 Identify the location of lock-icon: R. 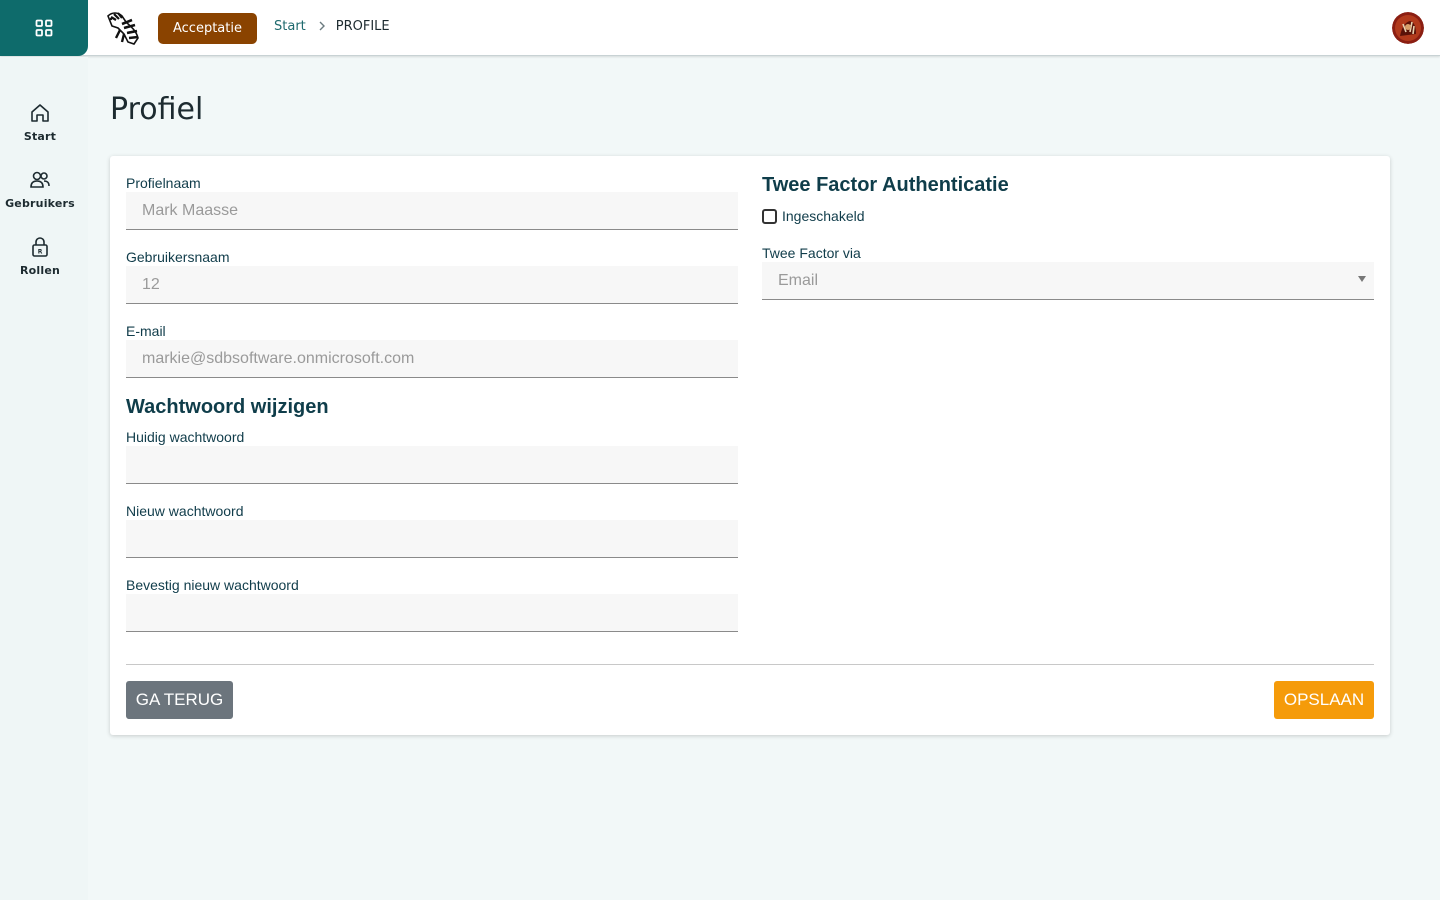
(40, 247).